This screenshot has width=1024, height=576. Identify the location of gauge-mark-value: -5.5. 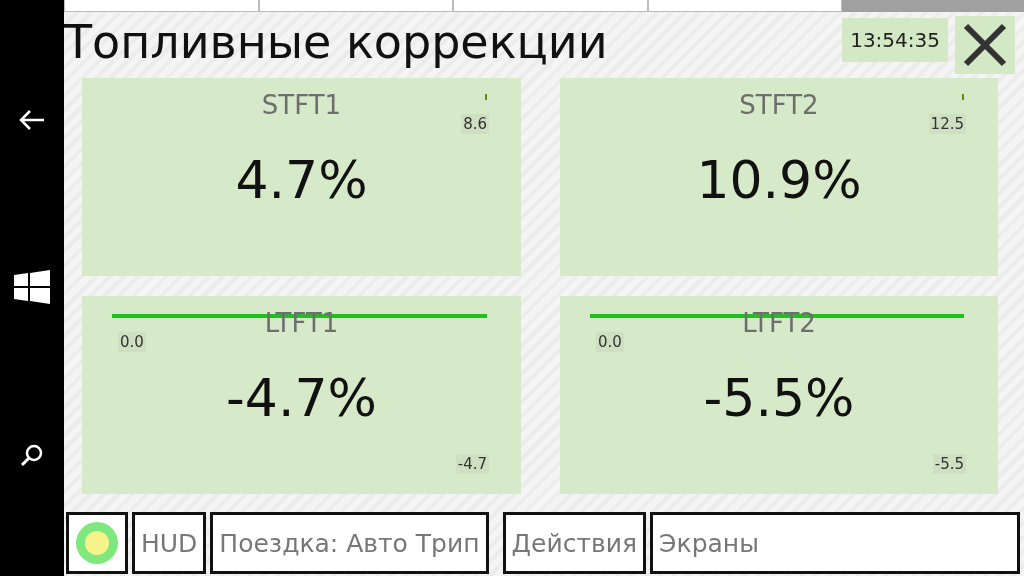
(949, 464).